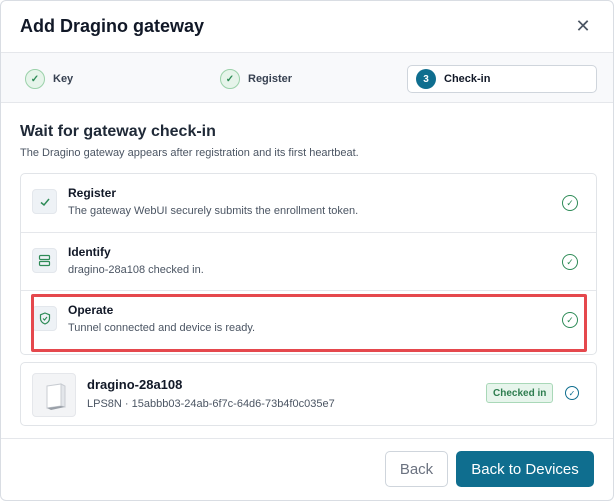 This screenshot has height=501, width=614. I want to click on step-label: Check-in, so click(467, 79).